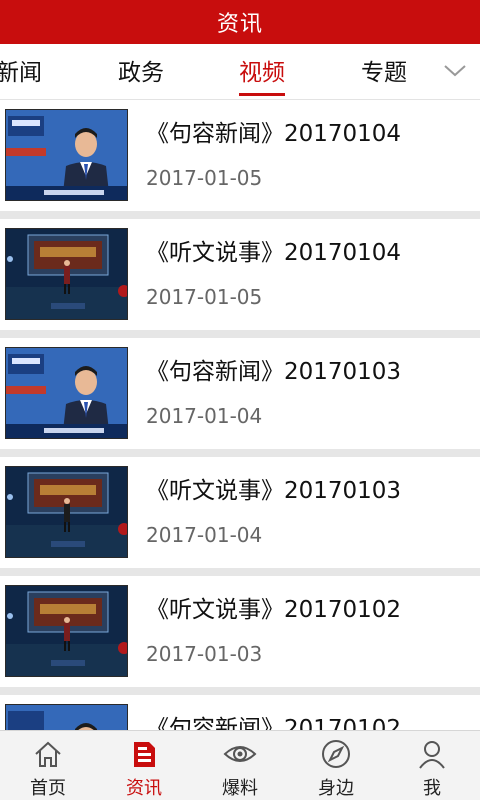 The height and width of the screenshot is (800, 480). I want to click on video-title: 《听文说事》20170102, so click(274, 610).